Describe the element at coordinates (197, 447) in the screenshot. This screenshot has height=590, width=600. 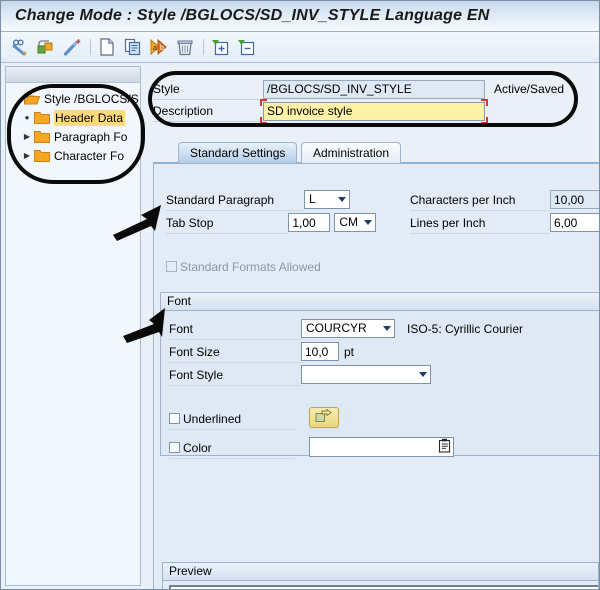
I see `color-label: Color` at that location.